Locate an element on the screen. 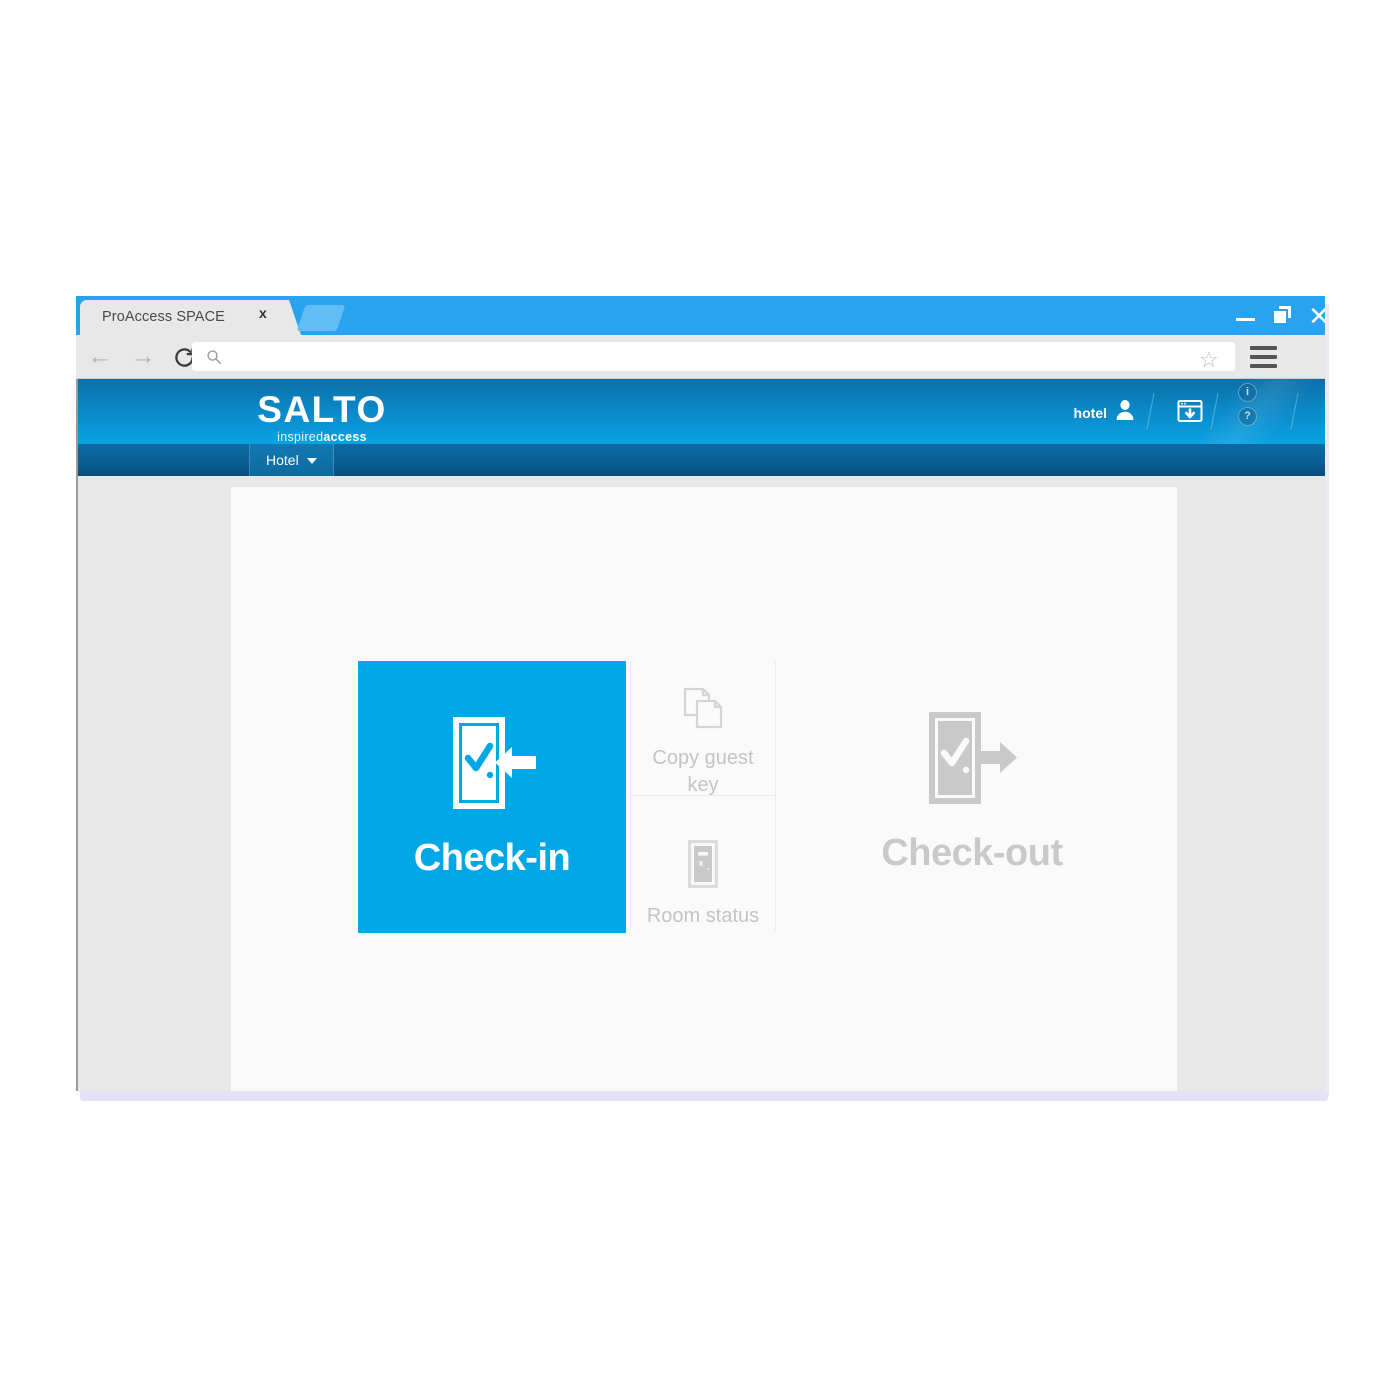 This screenshot has width=1400, height=1400. tile-check-in: Check-in is located at coordinates (492, 797).